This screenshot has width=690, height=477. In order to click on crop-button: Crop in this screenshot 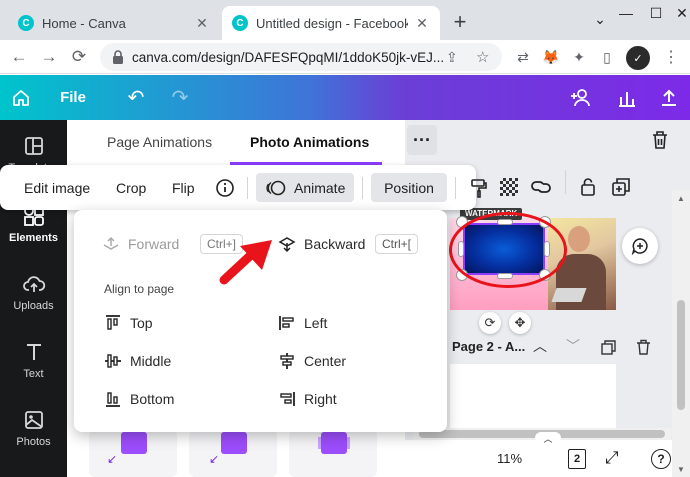, I will do `click(131, 187)`.